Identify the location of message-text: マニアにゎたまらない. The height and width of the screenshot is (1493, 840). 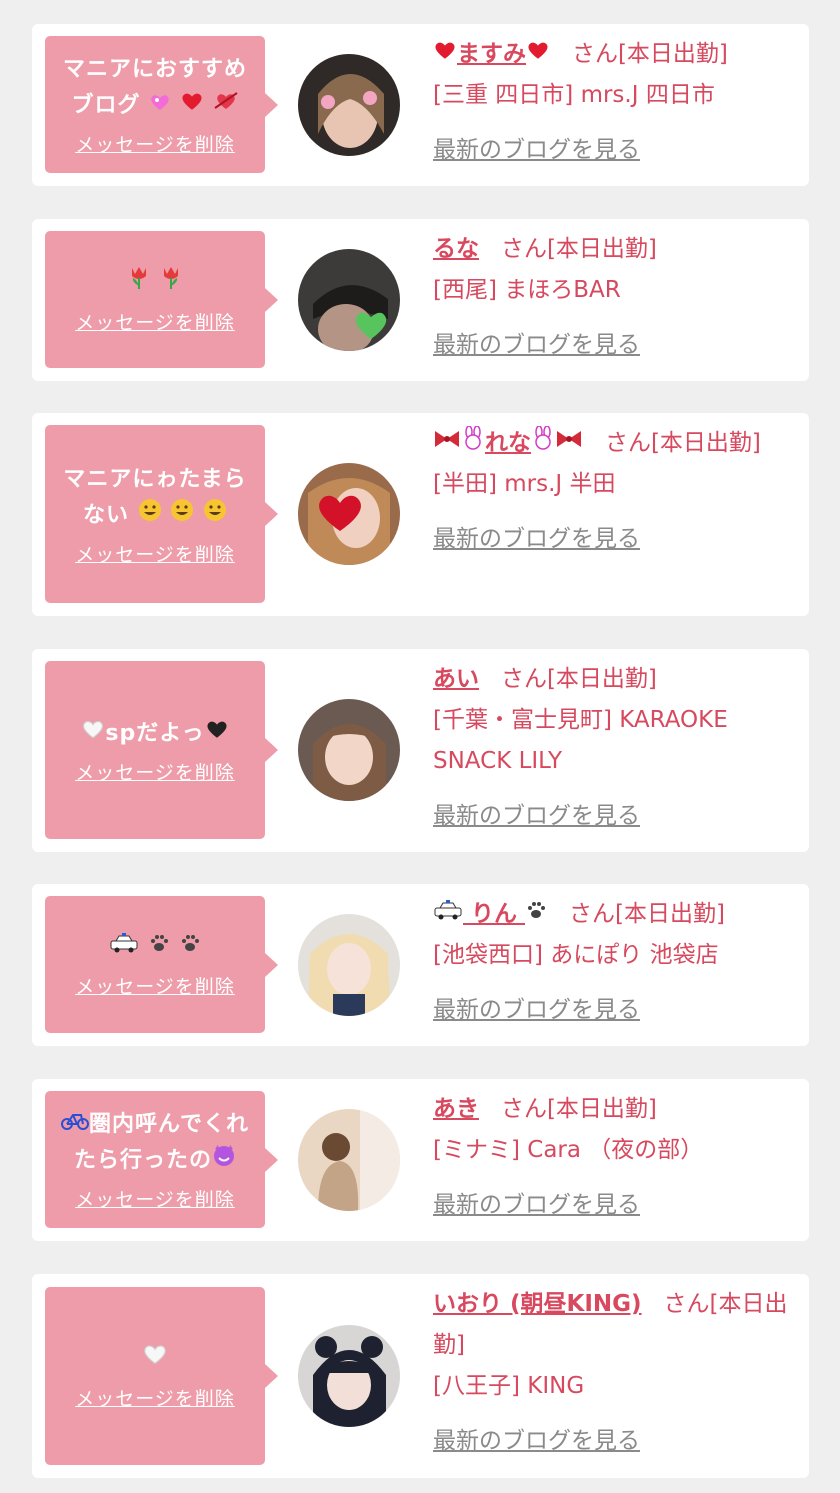
(155, 498).